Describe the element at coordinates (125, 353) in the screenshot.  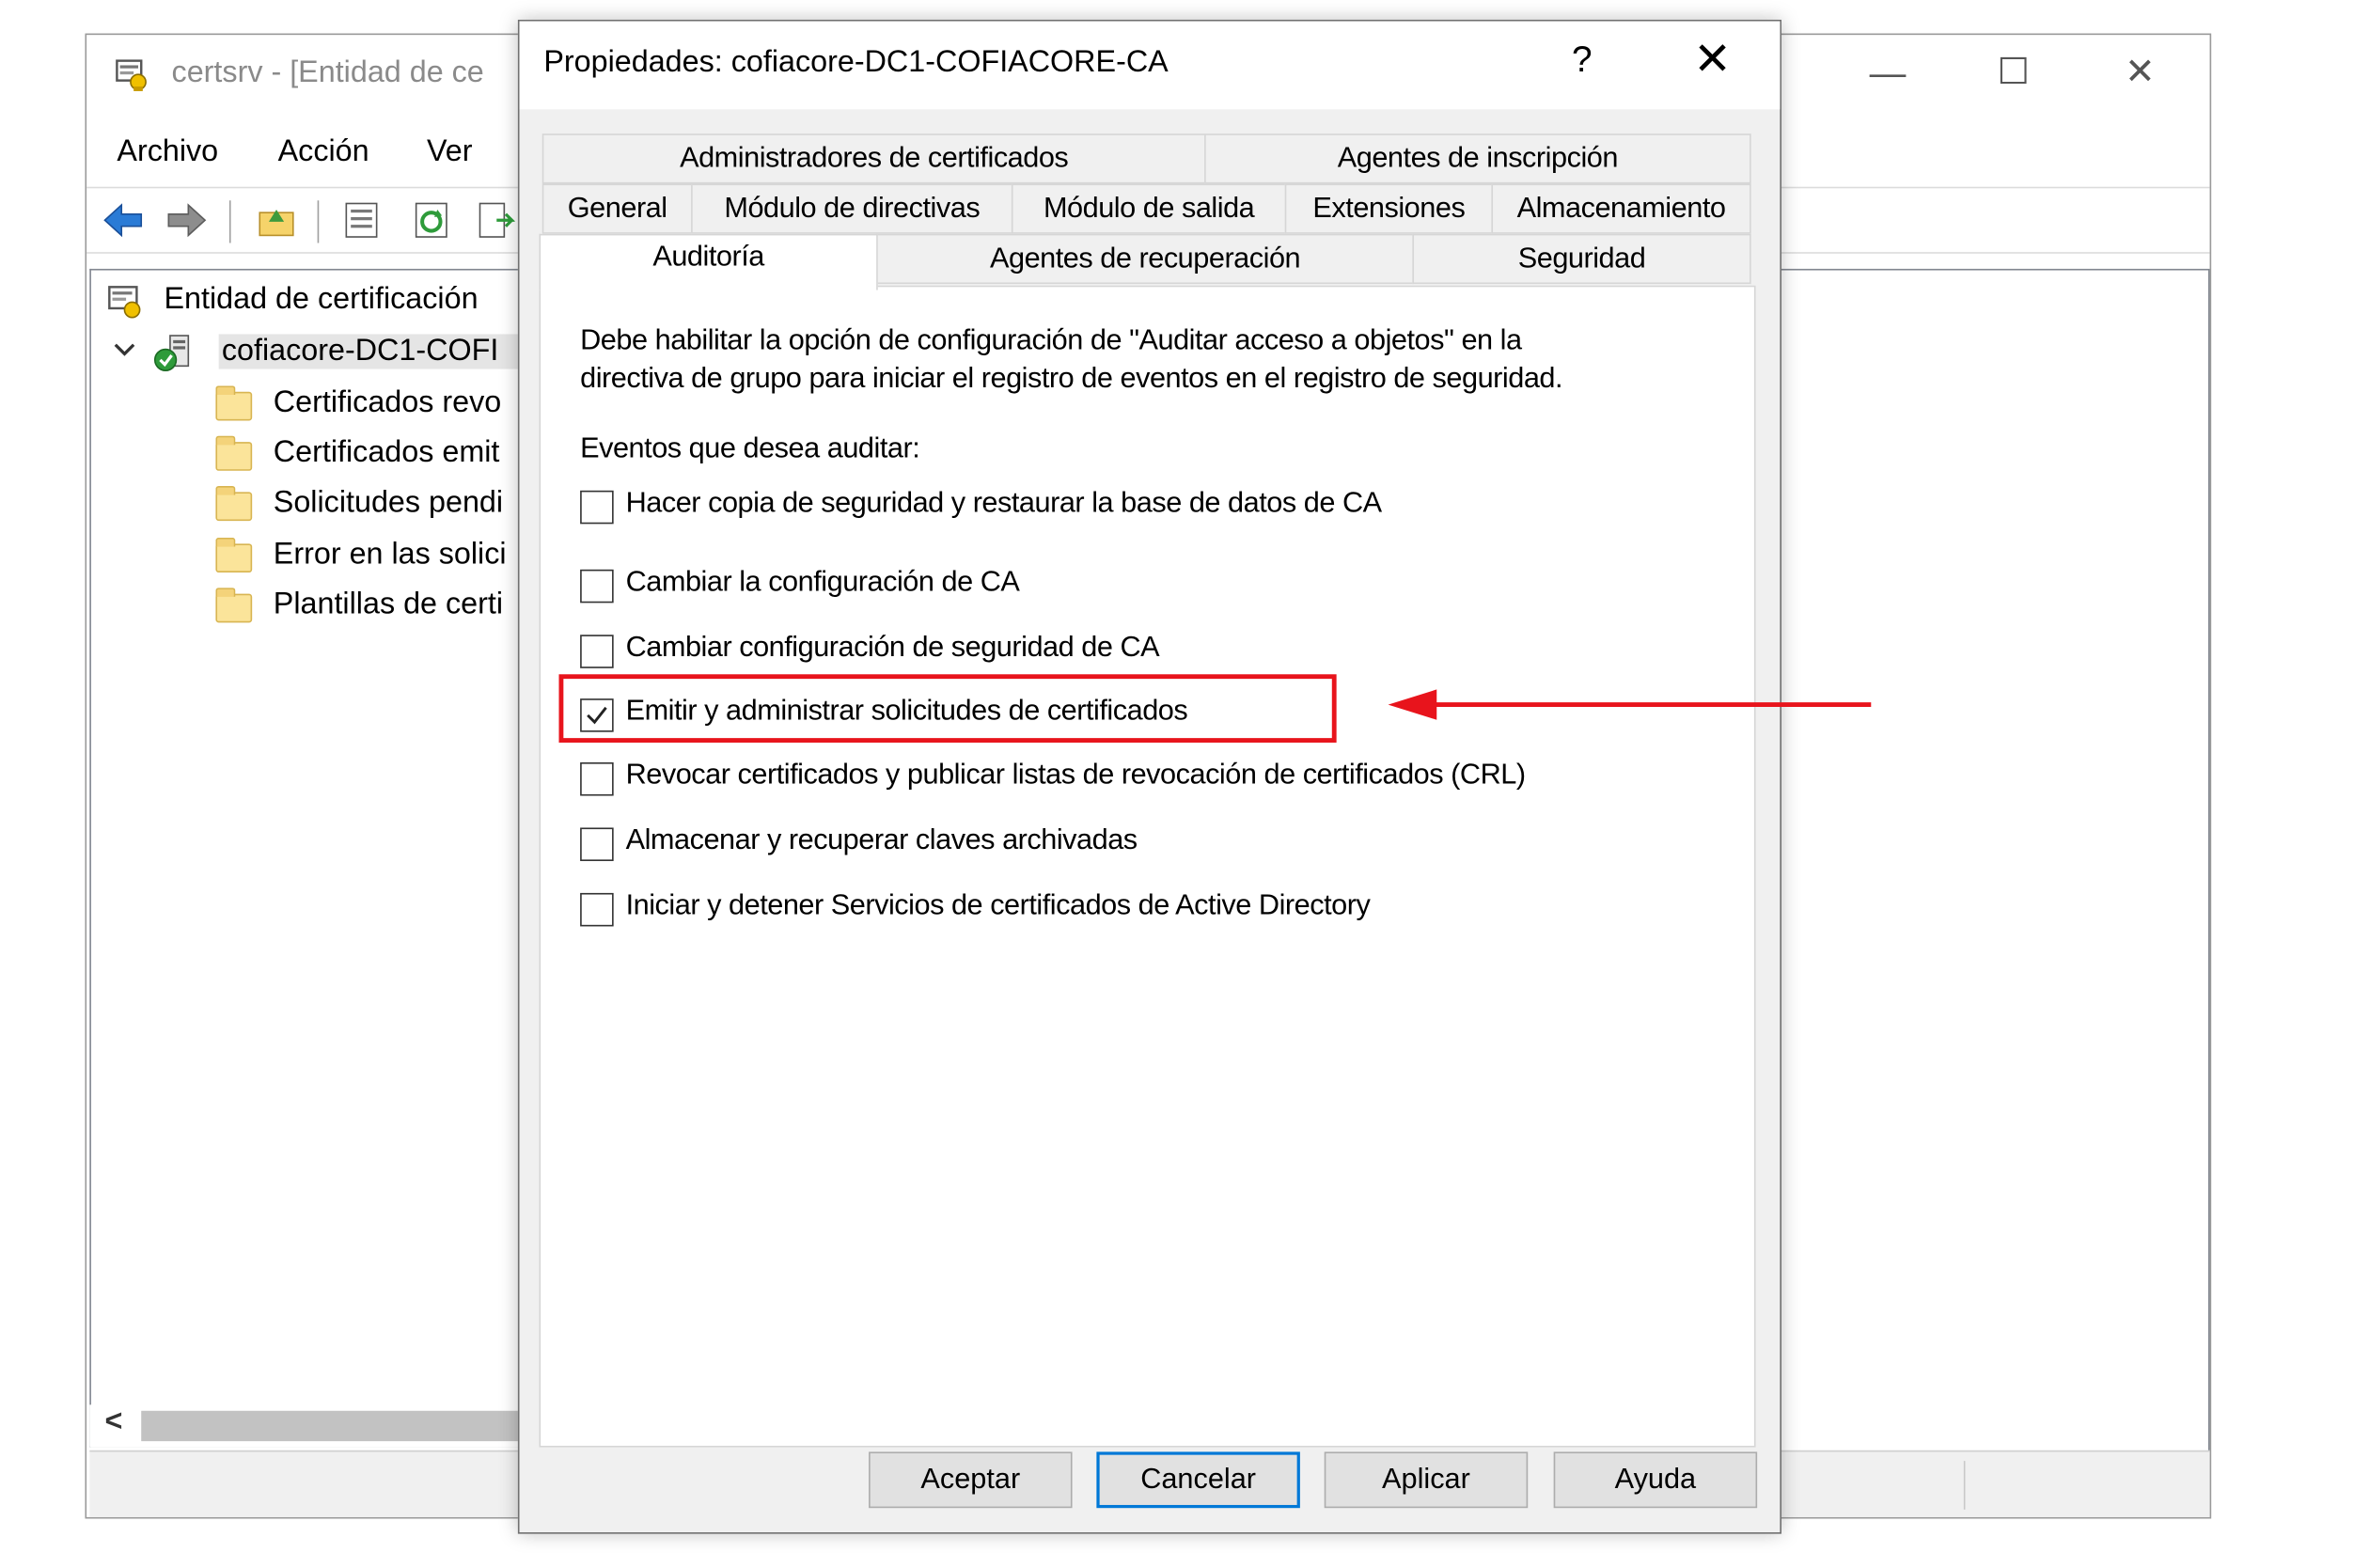
I see `chevron-down-icon` at that location.